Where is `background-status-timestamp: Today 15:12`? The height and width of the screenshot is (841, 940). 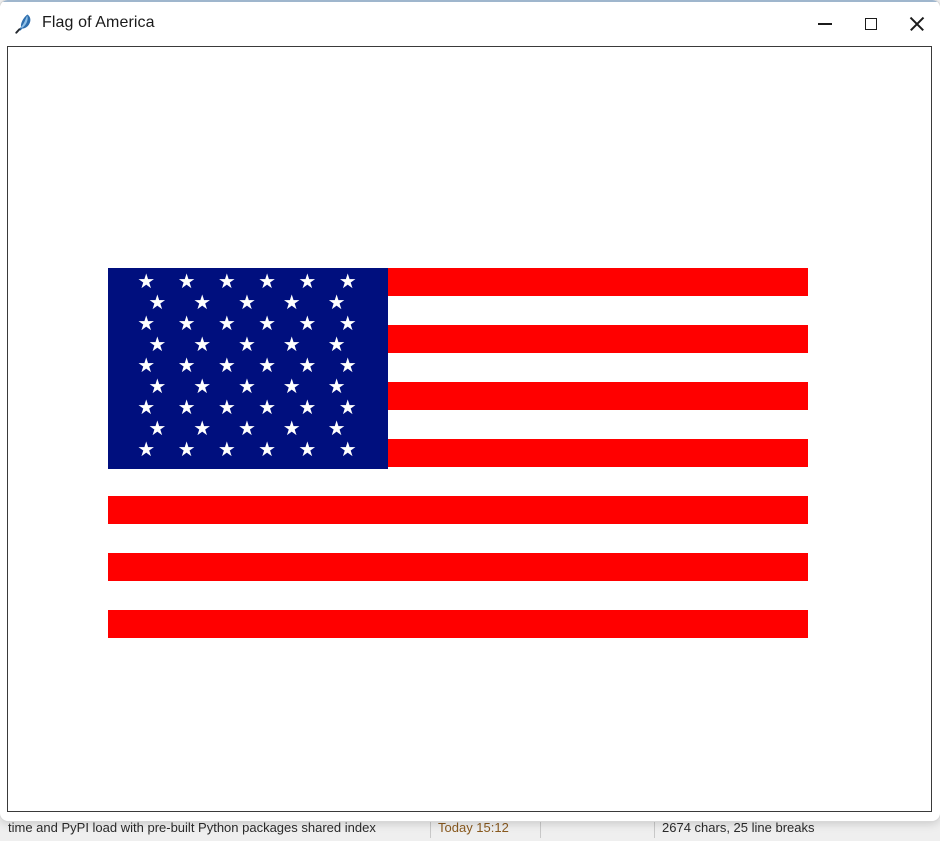
background-status-timestamp: Today 15:12 is located at coordinates (473, 827).